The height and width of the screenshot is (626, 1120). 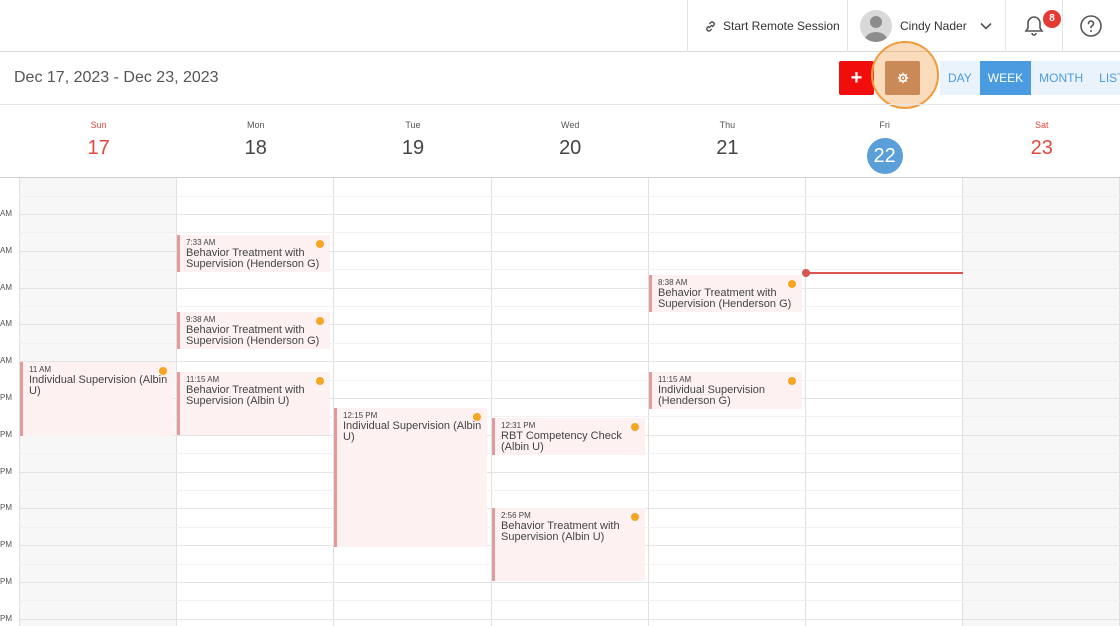 What do you see at coordinates (256, 125) in the screenshot?
I see `day-name: Mon` at bounding box center [256, 125].